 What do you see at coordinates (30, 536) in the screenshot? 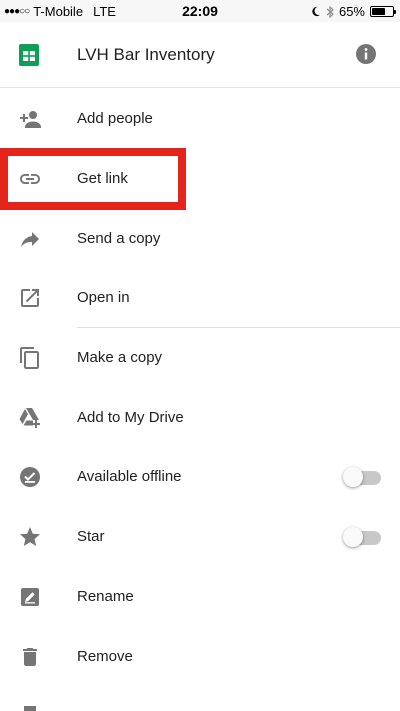
I see `star-icon` at bounding box center [30, 536].